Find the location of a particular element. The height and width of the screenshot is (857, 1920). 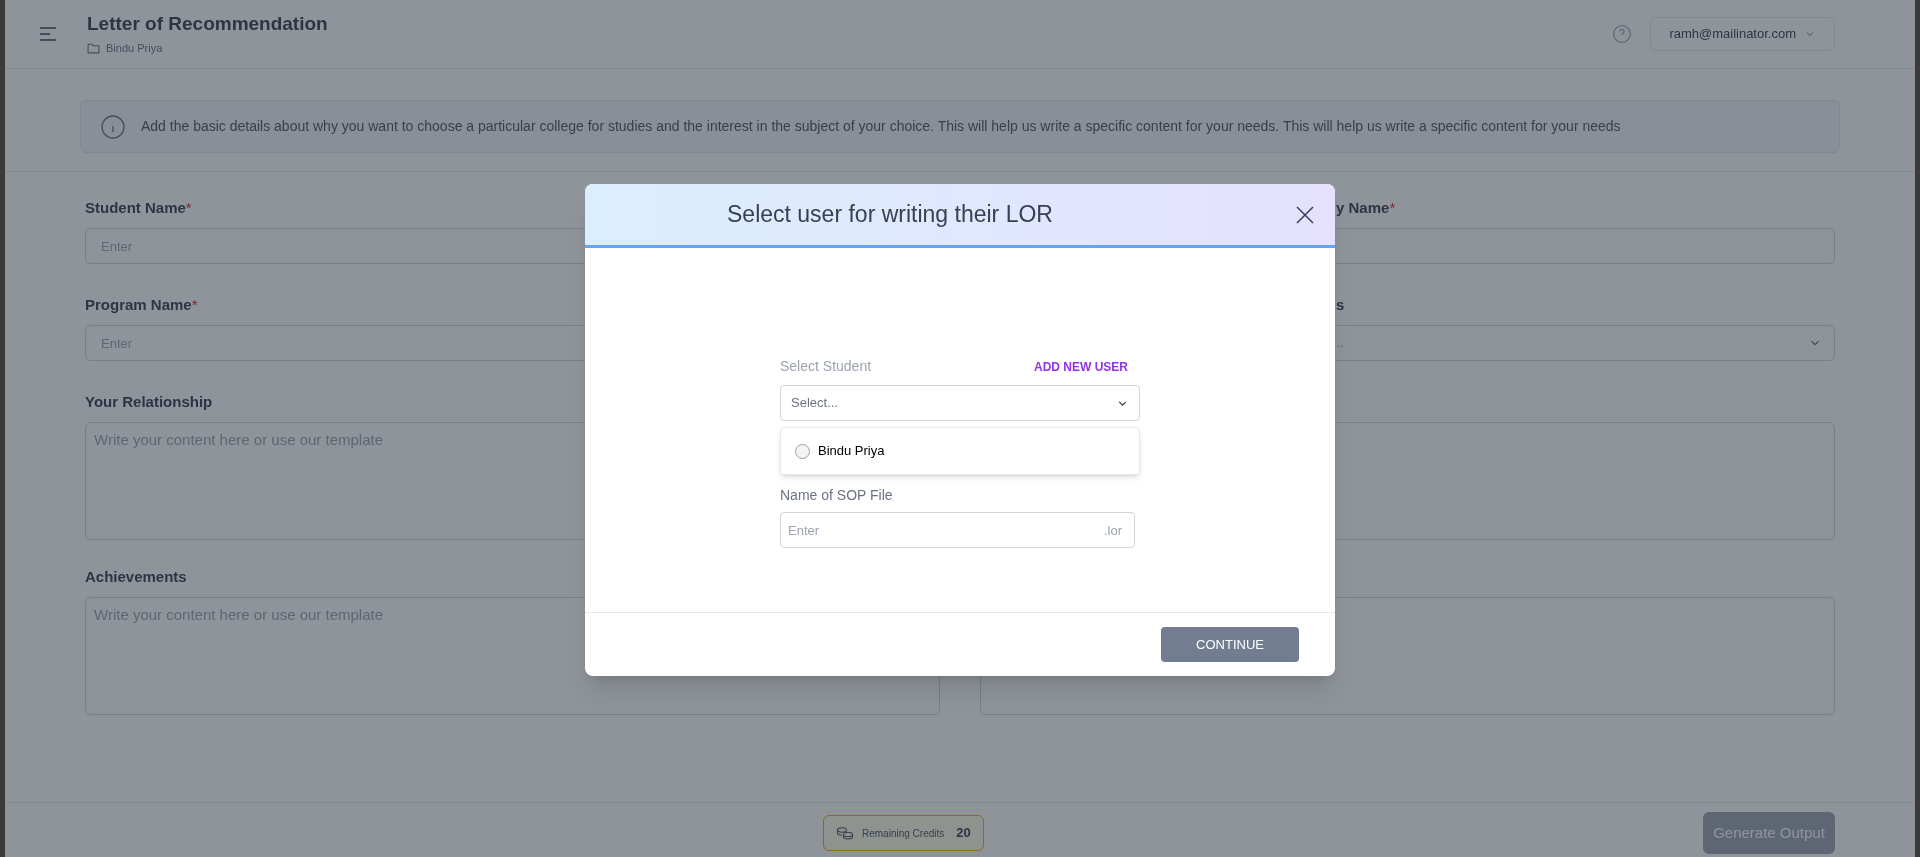

info-text: Add the basic details about why you want to choose a particular college for studies and the interest in the subject of your choice. This will help us write a specific content for your needs. This will help us write a specific content for your needs is located at coordinates (881, 126).